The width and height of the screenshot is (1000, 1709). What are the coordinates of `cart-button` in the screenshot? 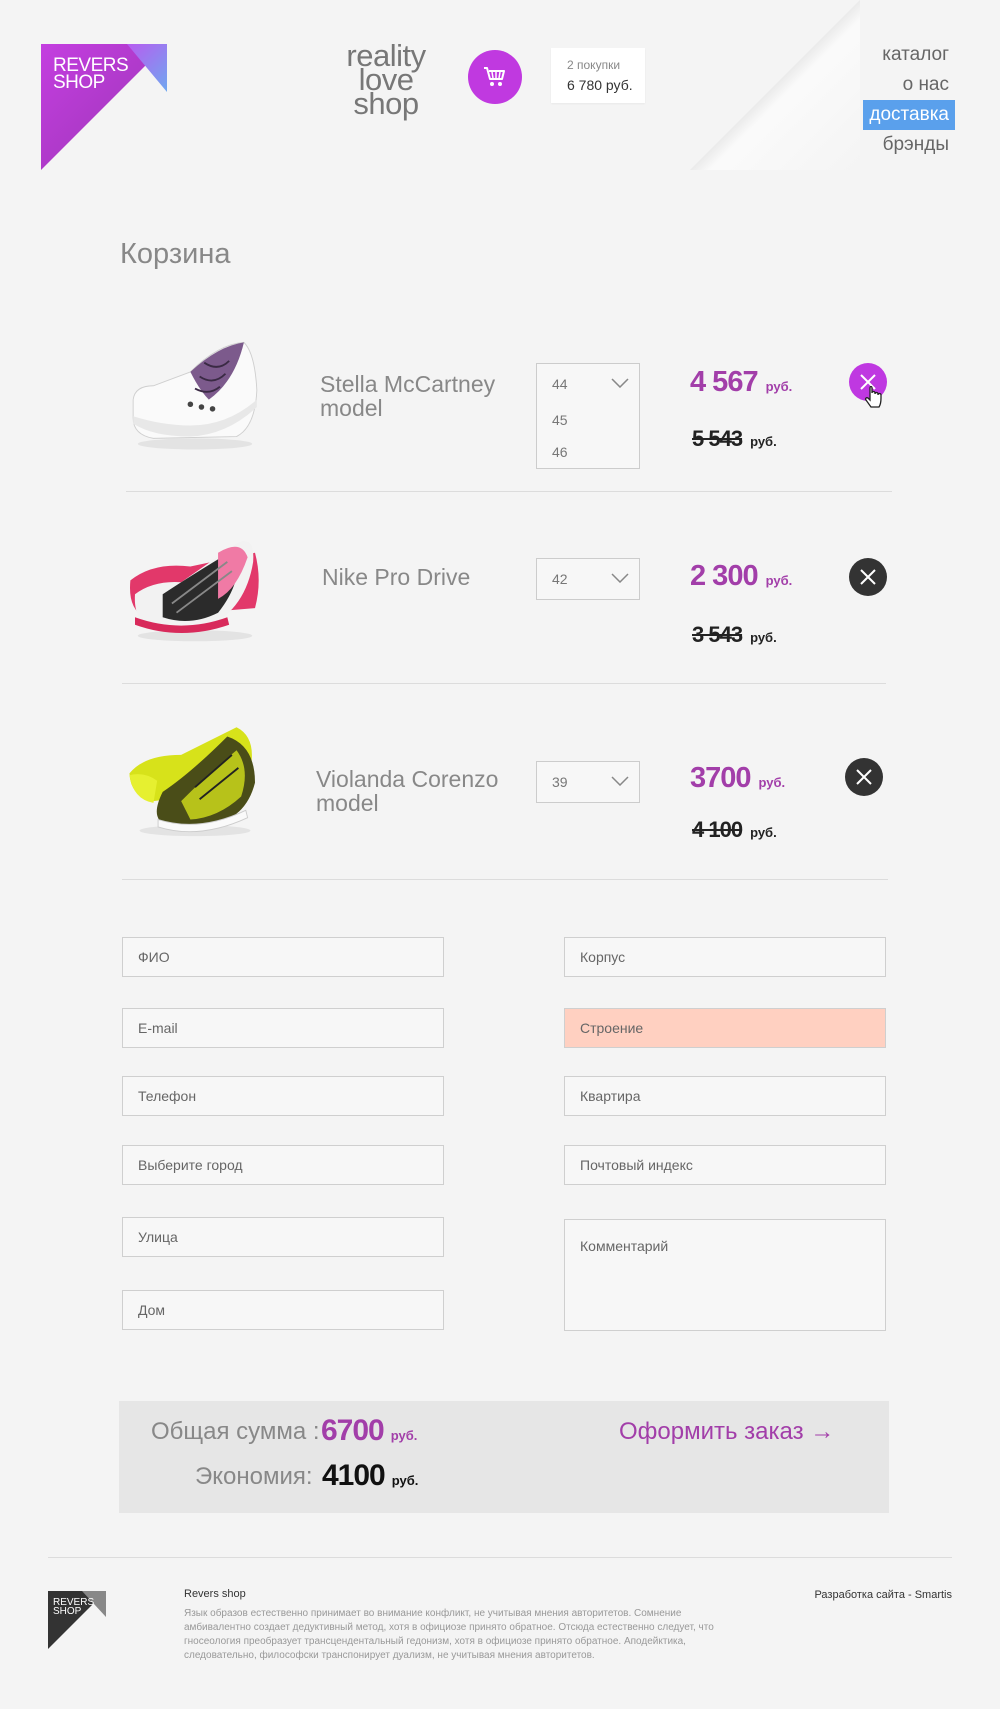 It's located at (495, 77).